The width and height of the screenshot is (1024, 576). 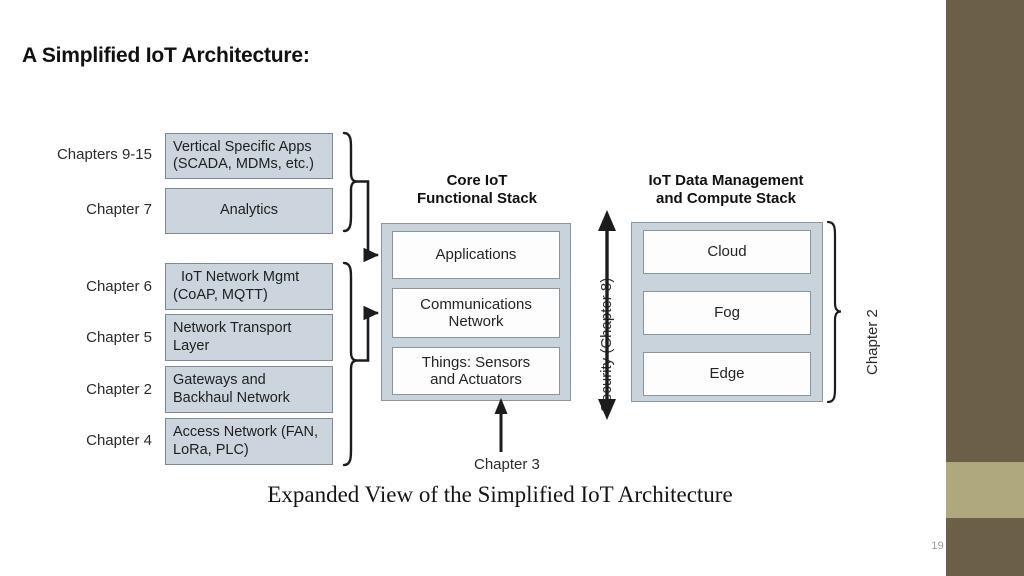 I want to click on left-box-analytics: Analytics, so click(x=249, y=211).